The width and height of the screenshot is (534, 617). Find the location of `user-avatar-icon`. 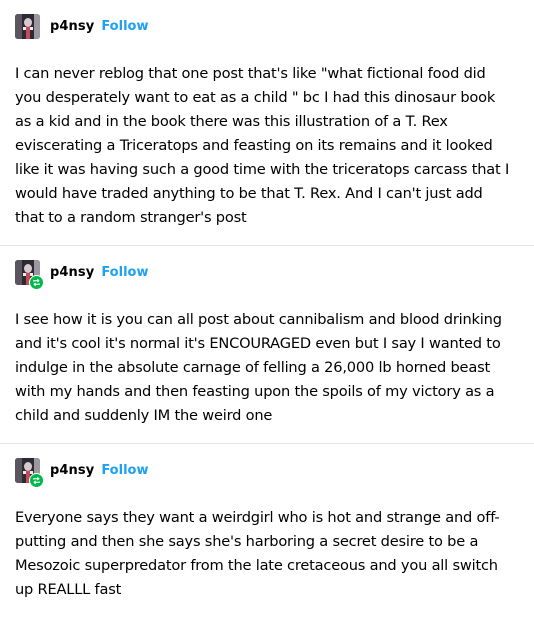

user-avatar-icon is located at coordinates (27, 26).